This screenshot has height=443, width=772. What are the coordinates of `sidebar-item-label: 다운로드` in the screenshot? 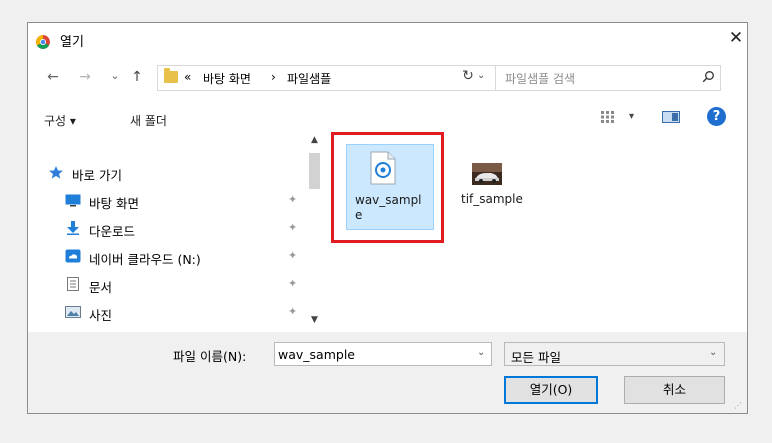 It's located at (112, 231).